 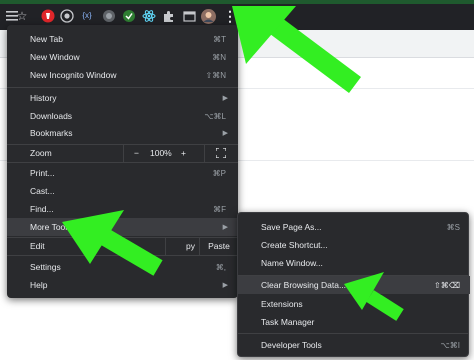 What do you see at coordinates (219, 57) in the screenshot?
I see `menu-item-shortcut: ⌘N` at bounding box center [219, 57].